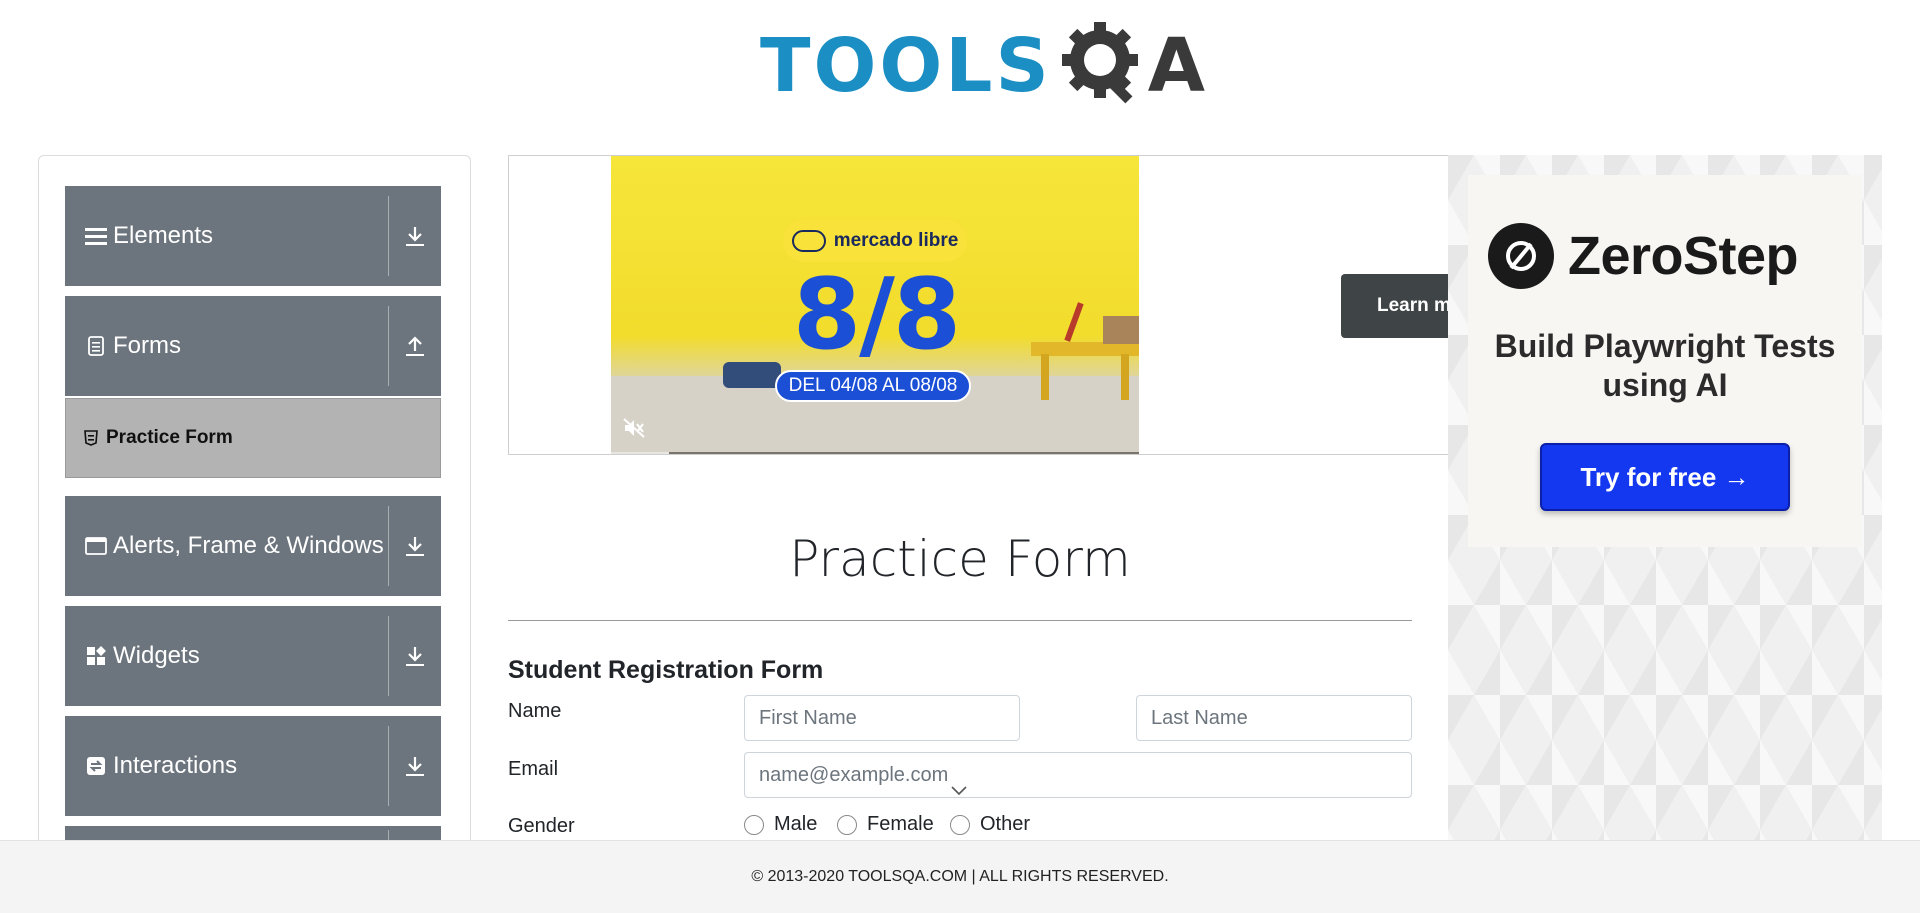 The height and width of the screenshot is (913, 1920). What do you see at coordinates (1074, 322) in the screenshot?
I see `lamp-image` at bounding box center [1074, 322].